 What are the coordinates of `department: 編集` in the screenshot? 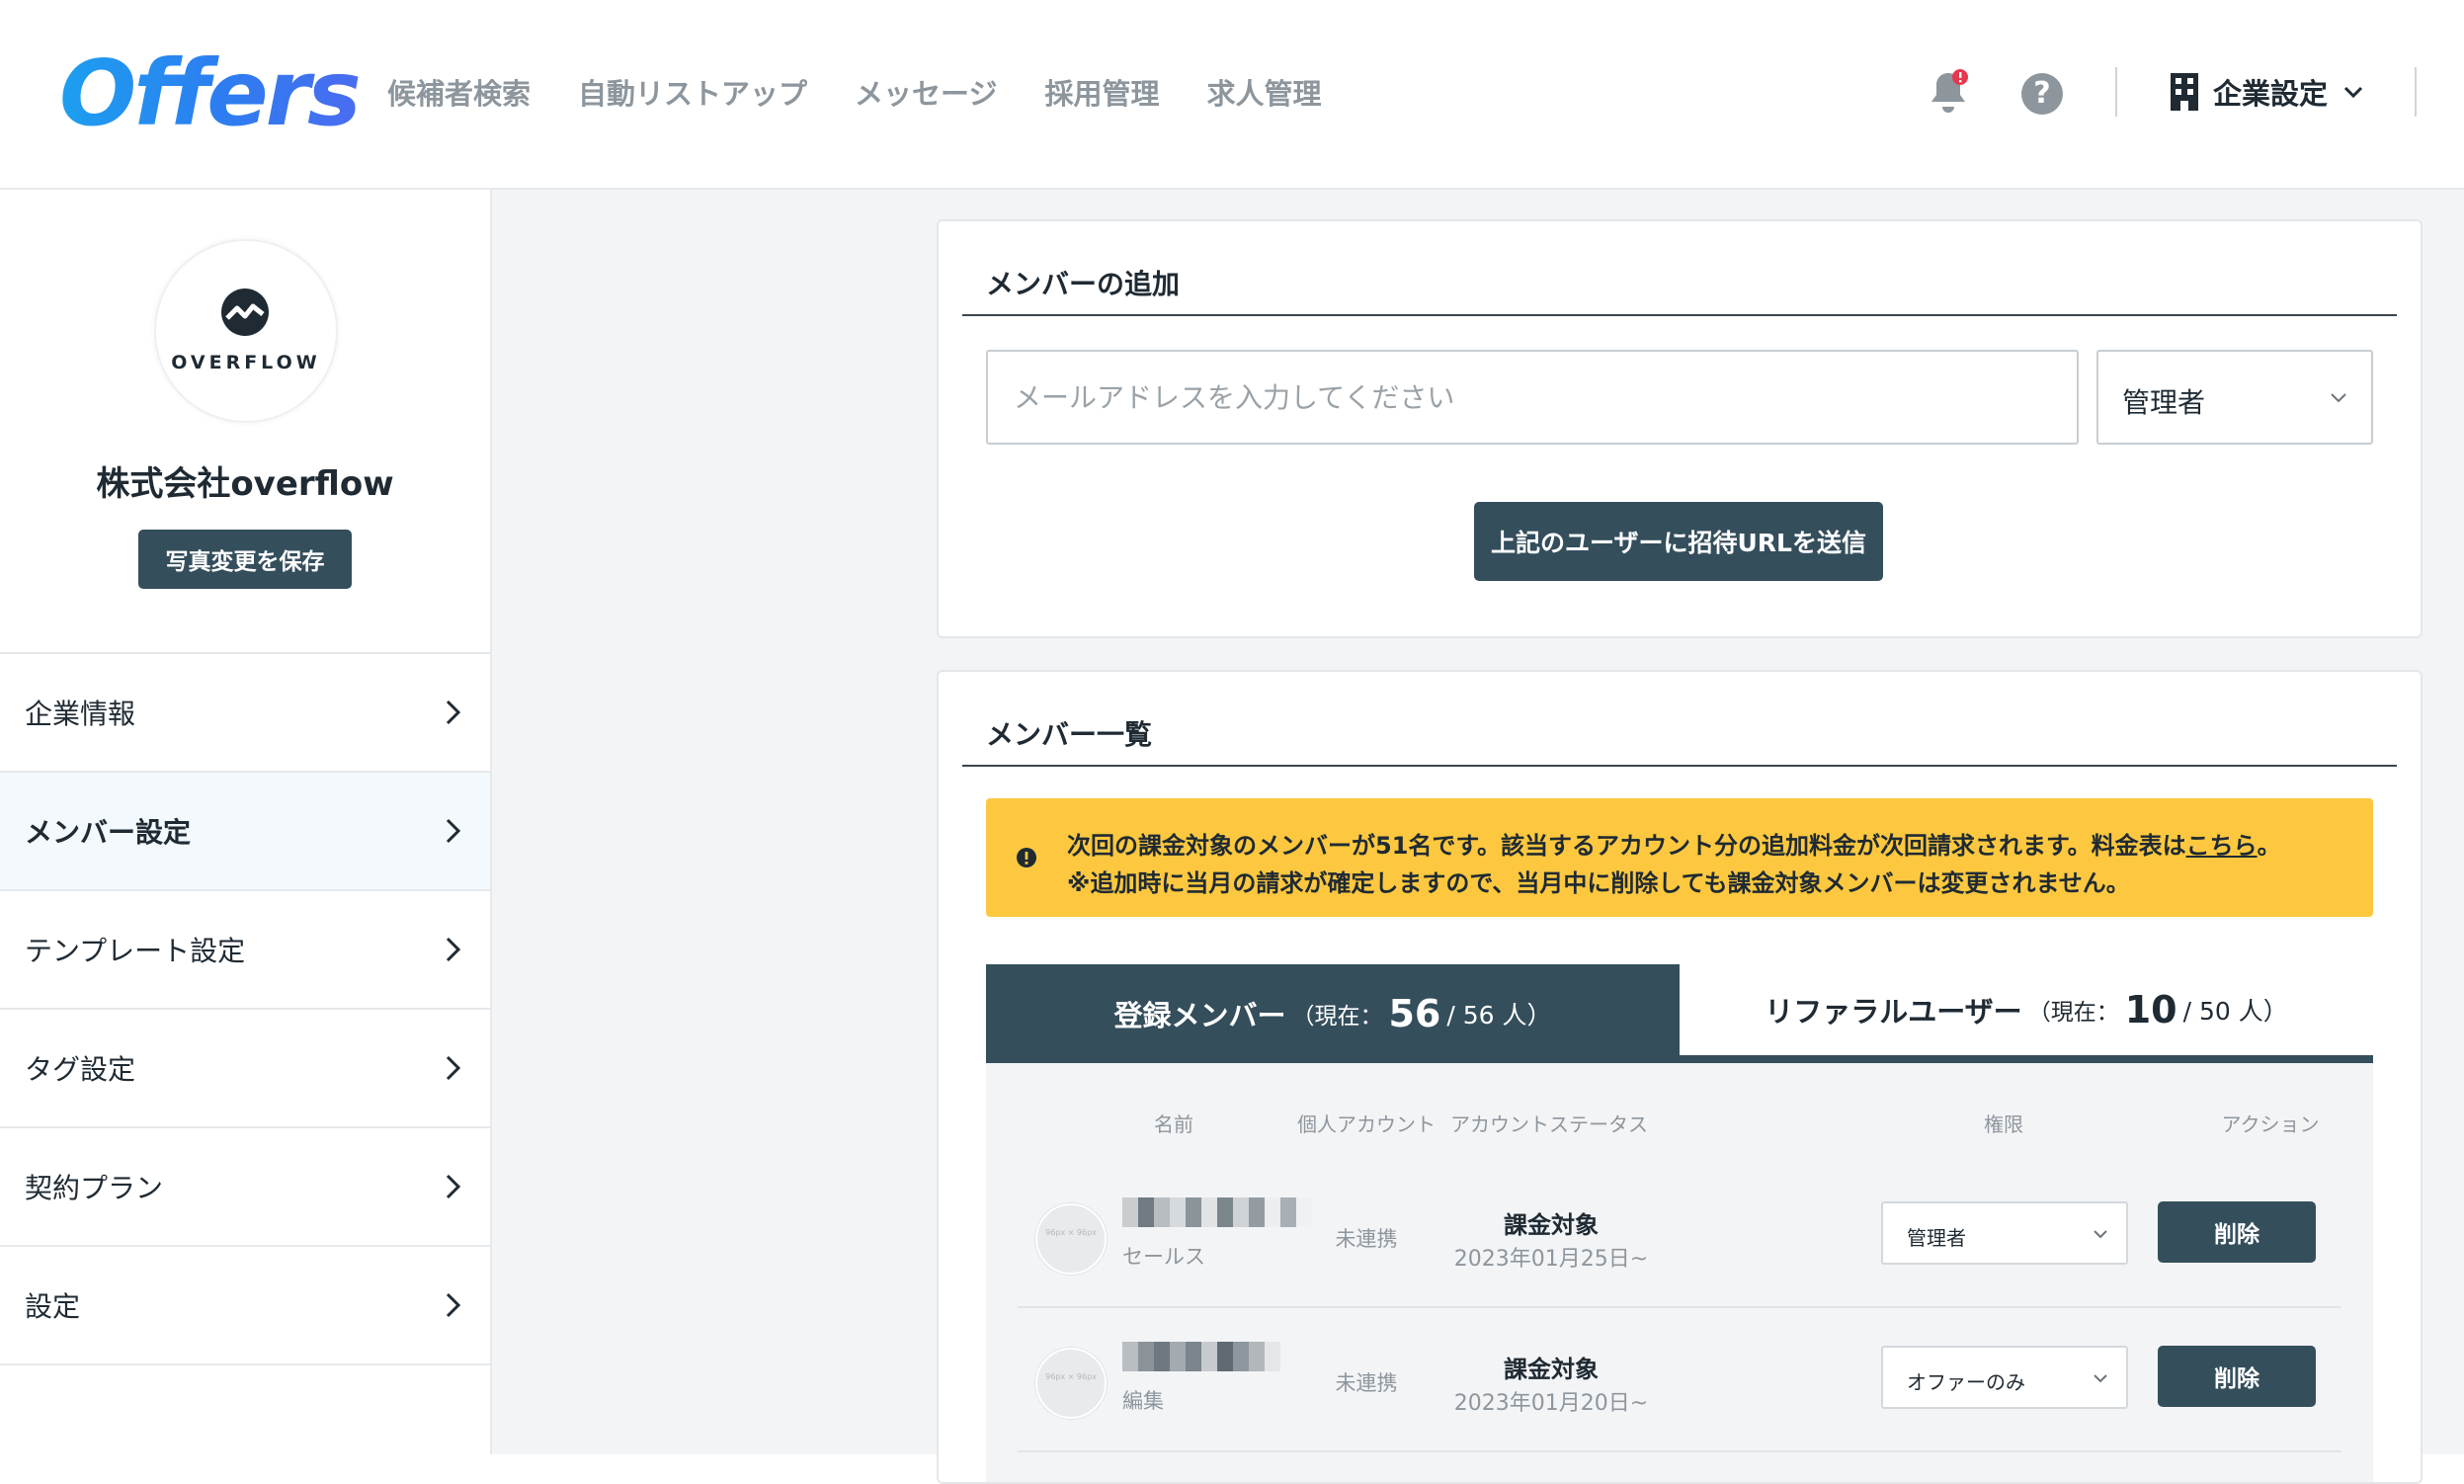 It's located at (1143, 1401).